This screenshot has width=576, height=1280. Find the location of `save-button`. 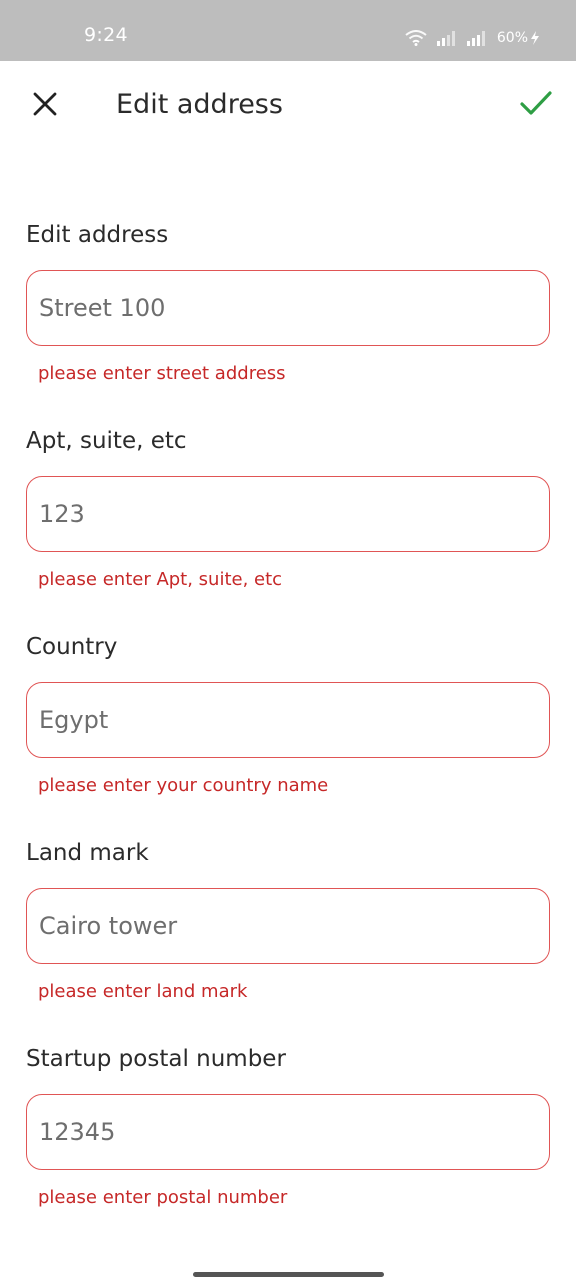

save-button is located at coordinates (536, 105).